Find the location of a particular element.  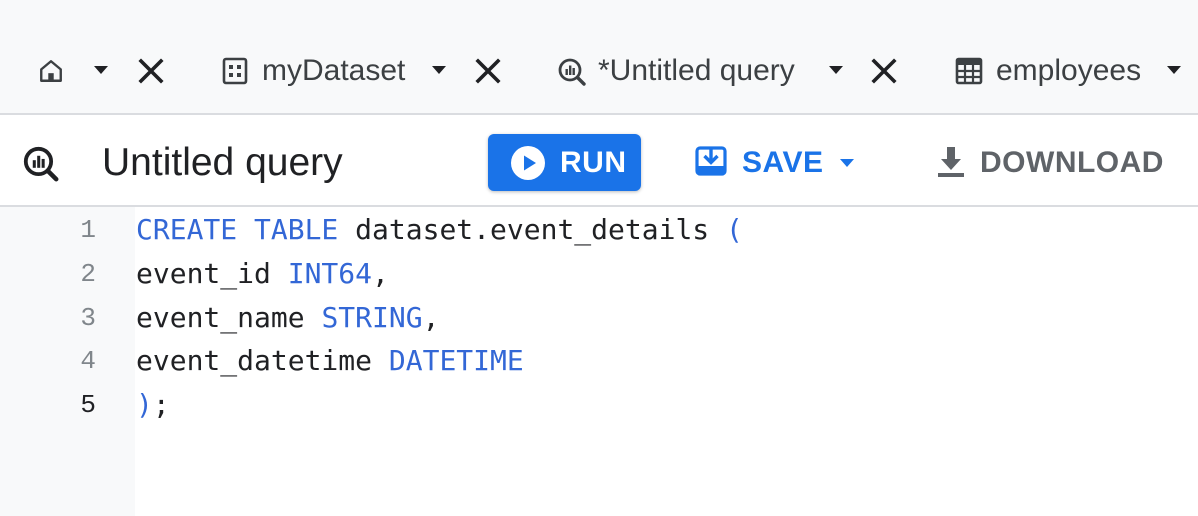

code-token: event_name is located at coordinates (229, 317).